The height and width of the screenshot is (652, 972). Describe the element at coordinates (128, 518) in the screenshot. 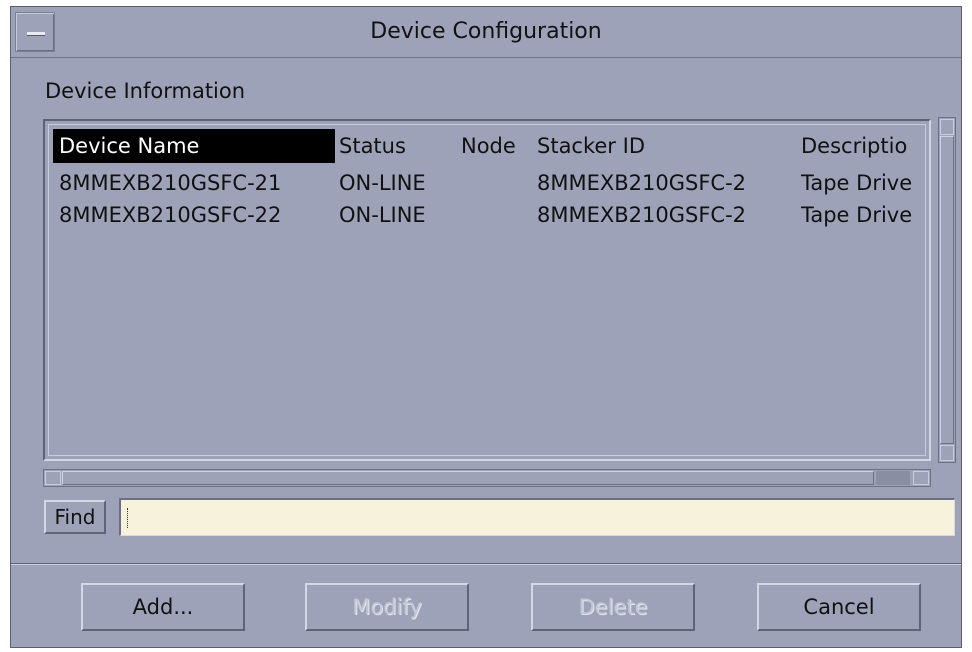

I see `text-cursor` at that location.